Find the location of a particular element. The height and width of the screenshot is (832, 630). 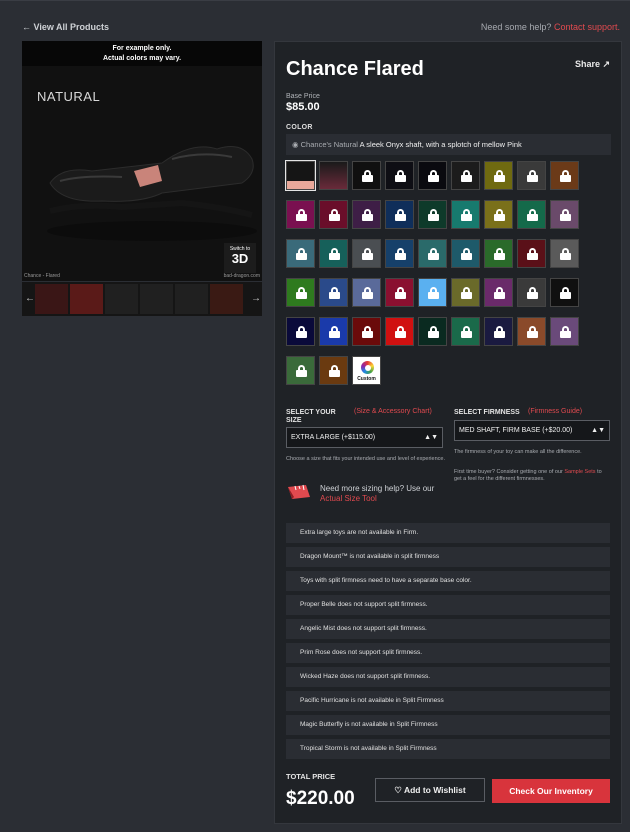

ruler-icon is located at coordinates (299, 491).